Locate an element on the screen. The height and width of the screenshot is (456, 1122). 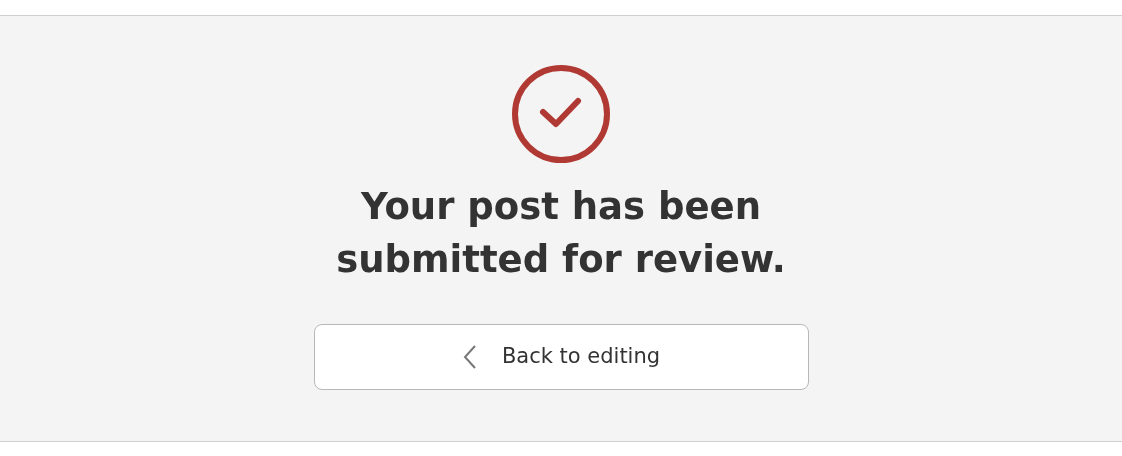
chevron-left-icon is located at coordinates (469, 357).